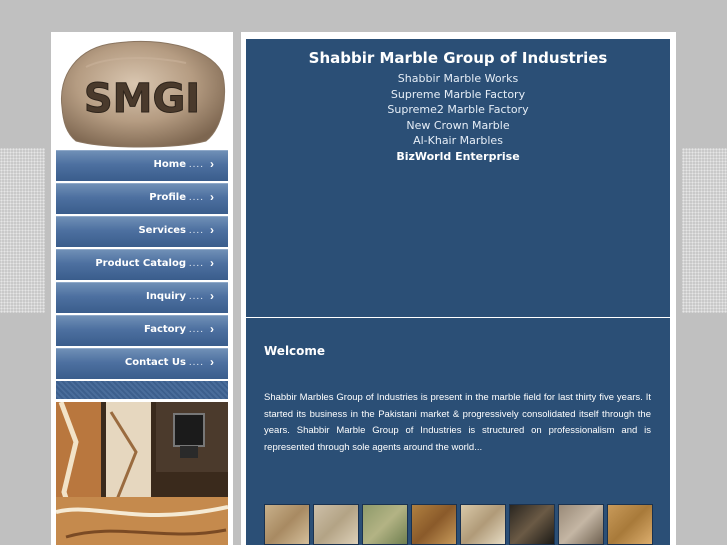 Image resolution: width=727 pixels, height=545 pixels. Describe the element at coordinates (166, 296) in the screenshot. I see `nav-label: Inquiry` at that location.